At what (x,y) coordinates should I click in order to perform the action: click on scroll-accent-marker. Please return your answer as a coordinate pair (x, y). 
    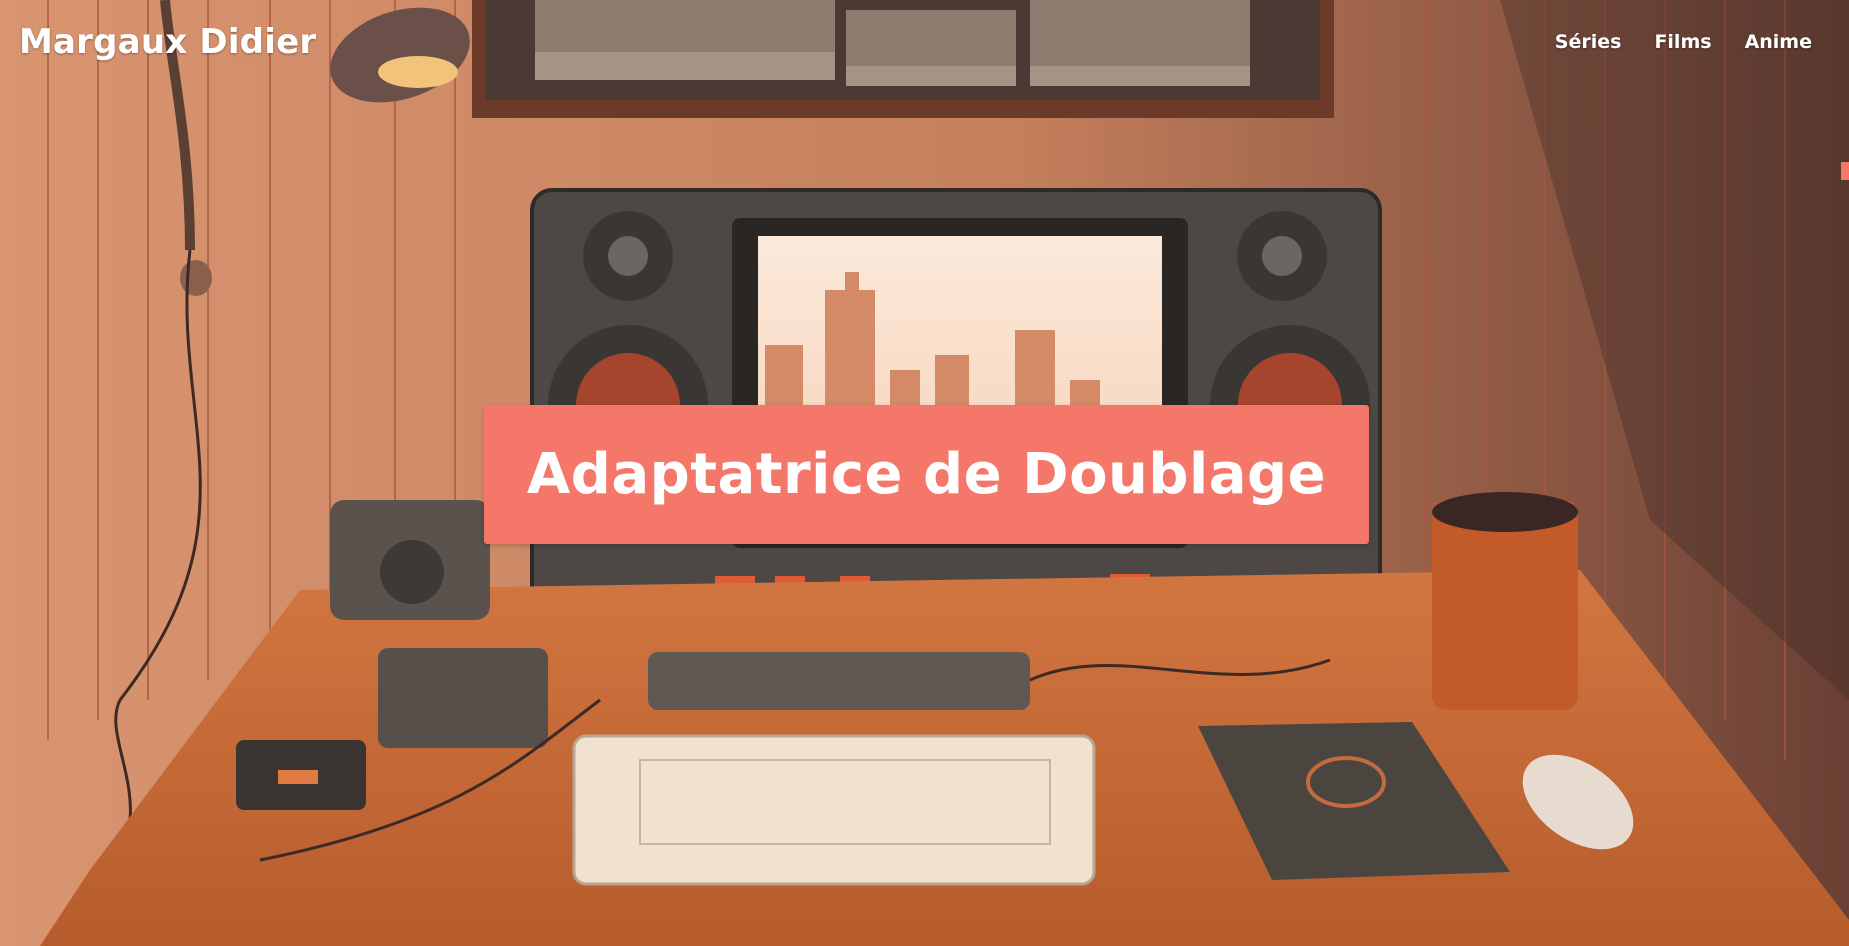
    Looking at the image, I should click on (1845, 171).